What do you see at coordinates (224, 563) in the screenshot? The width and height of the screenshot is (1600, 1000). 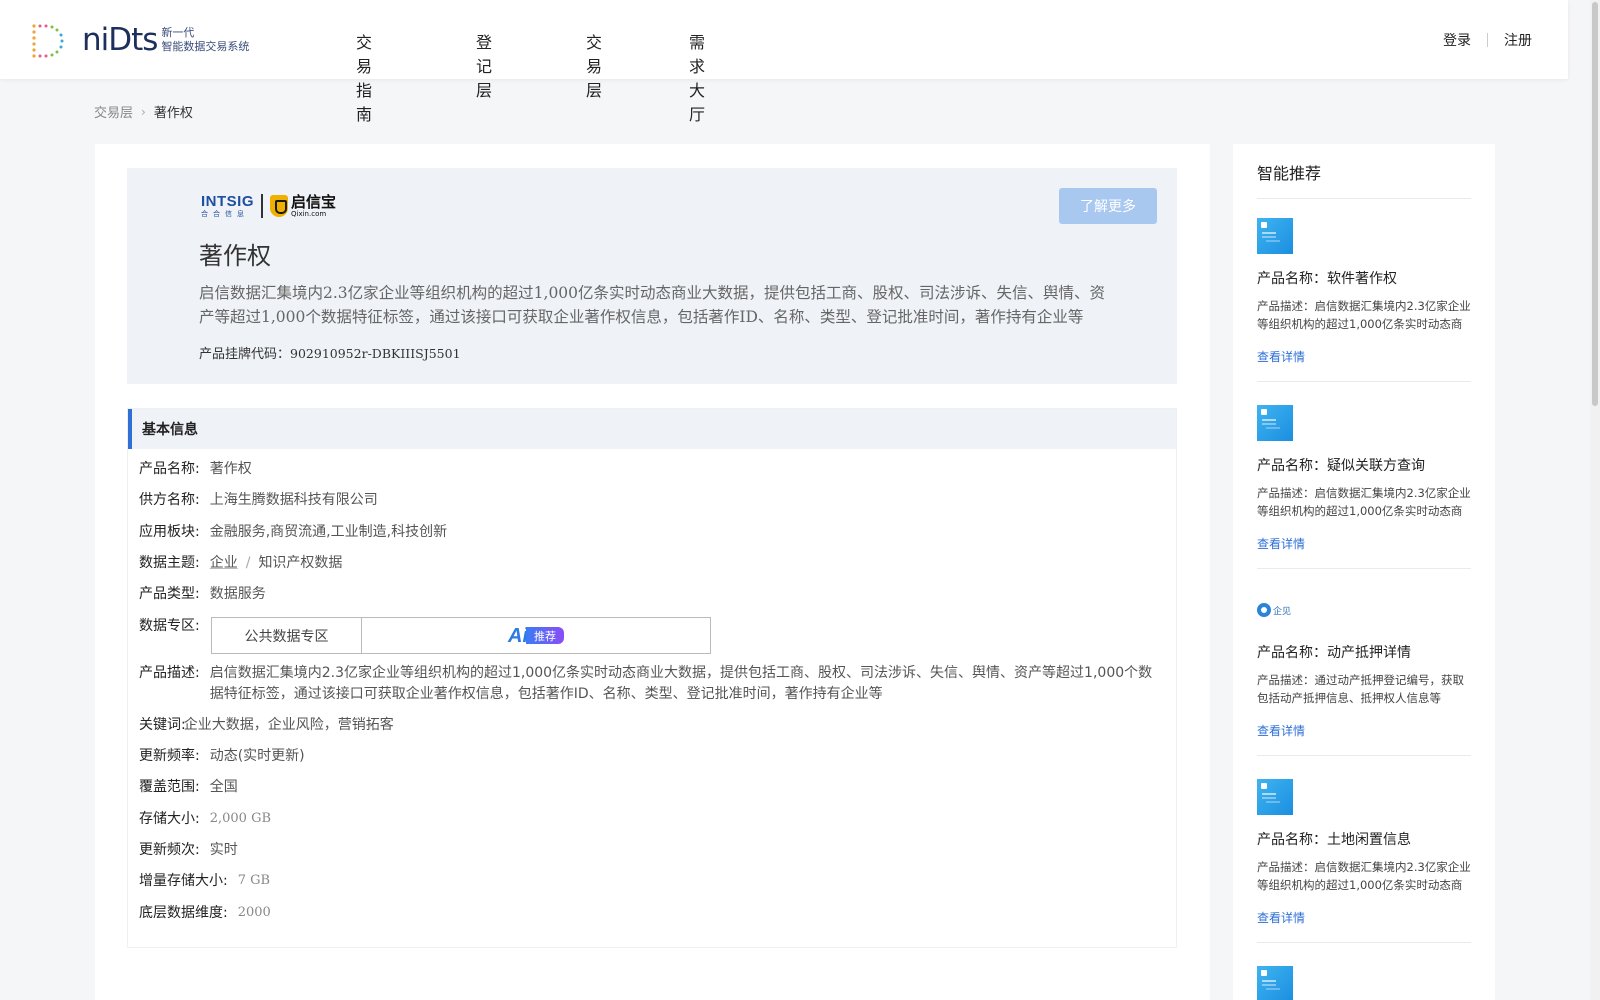 I see `topic-link-enterprise: 企业` at bounding box center [224, 563].